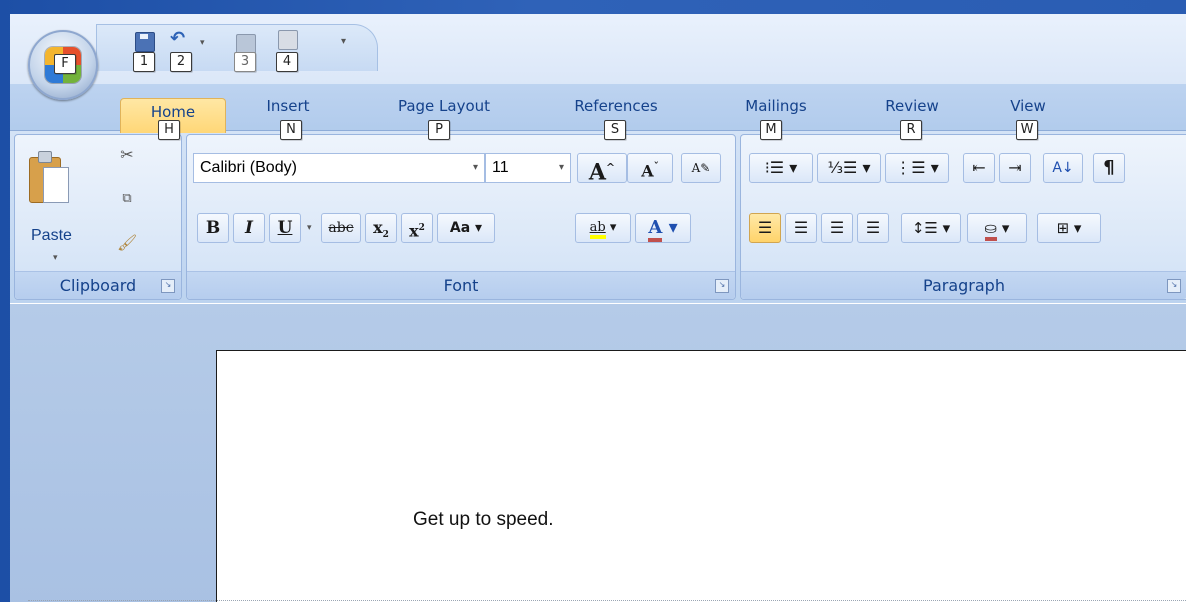  What do you see at coordinates (991, 230) in the screenshot?
I see `shading-icon: ⛀` at bounding box center [991, 230].